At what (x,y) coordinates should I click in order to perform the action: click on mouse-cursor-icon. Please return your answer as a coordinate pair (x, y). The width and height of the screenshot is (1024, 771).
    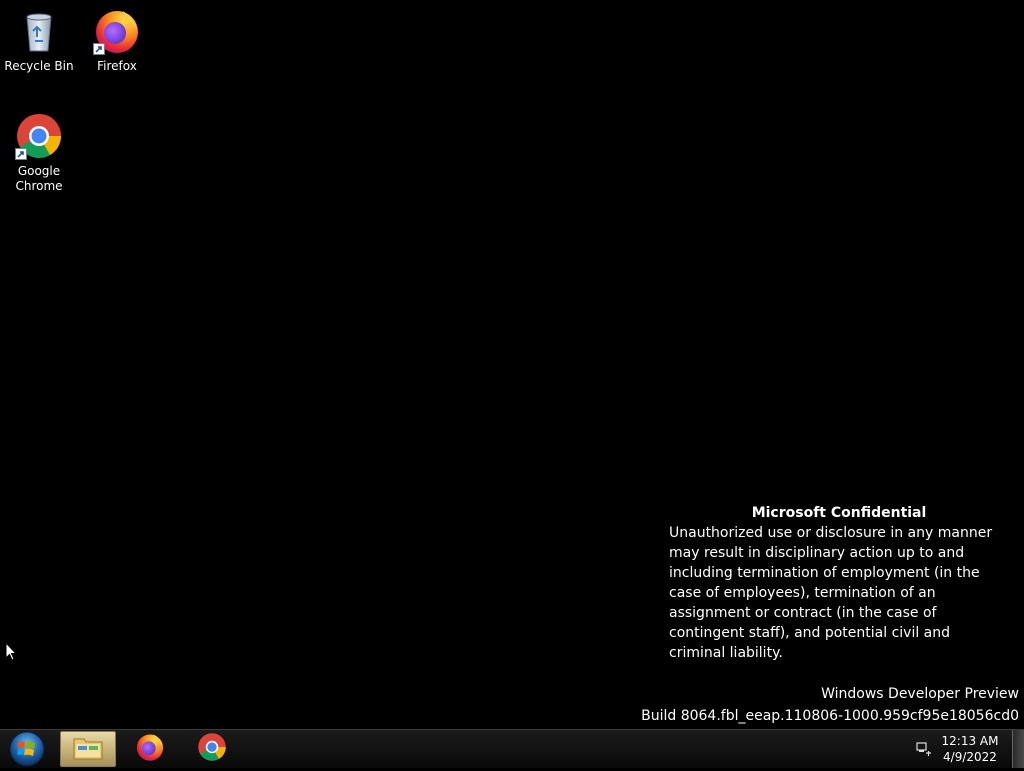
    Looking at the image, I should click on (11, 653).